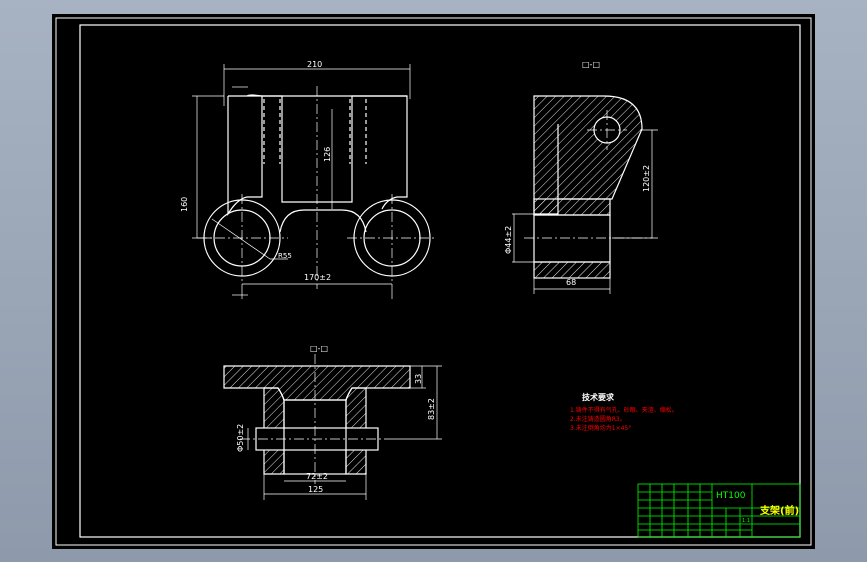  What do you see at coordinates (184, 204) in the screenshot?
I see `dim-height-160: 160` at bounding box center [184, 204].